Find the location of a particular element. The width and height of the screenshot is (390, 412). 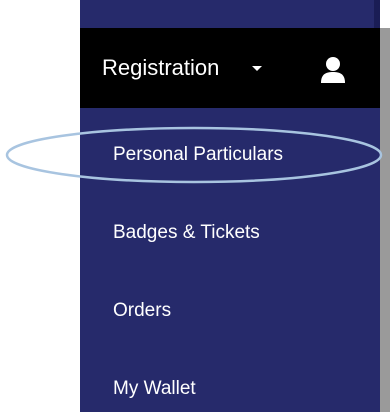

registration-menu-header: Registration is located at coordinates (230, 68).